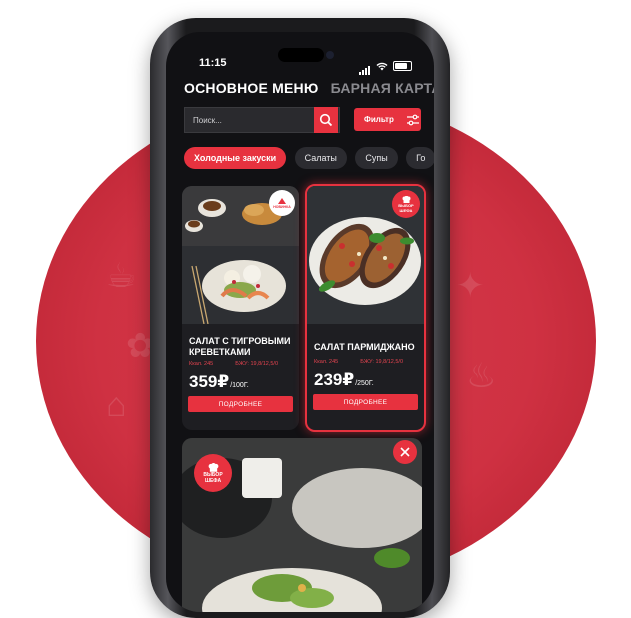  What do you see at coordinates (235, 158) in the screenshot?
I see `category-cold-snacks: Холодные закуски` at bounding box center [235, 158].